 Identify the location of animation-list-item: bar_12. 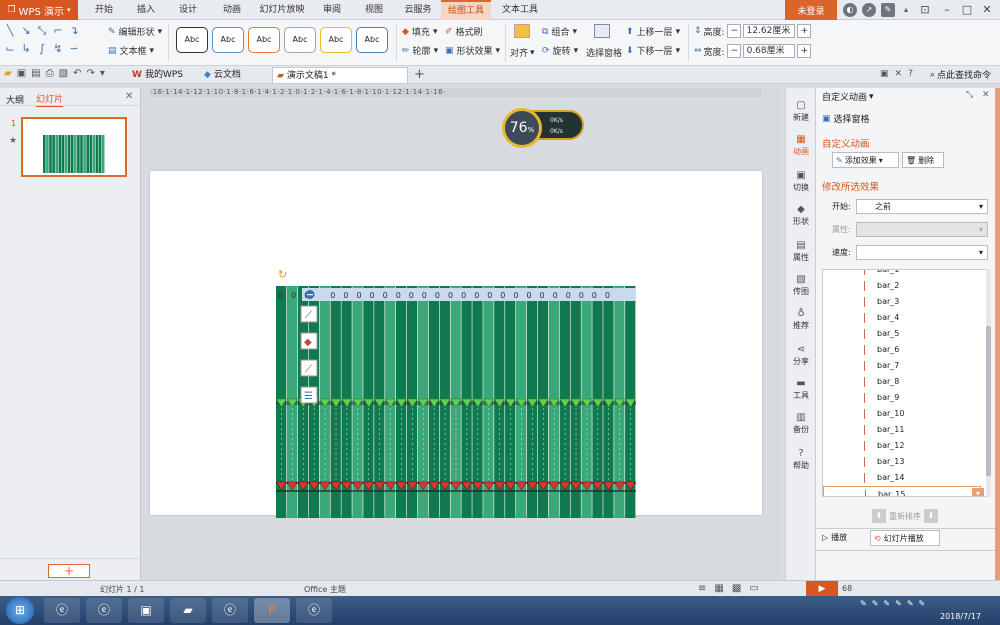
(902, 446).